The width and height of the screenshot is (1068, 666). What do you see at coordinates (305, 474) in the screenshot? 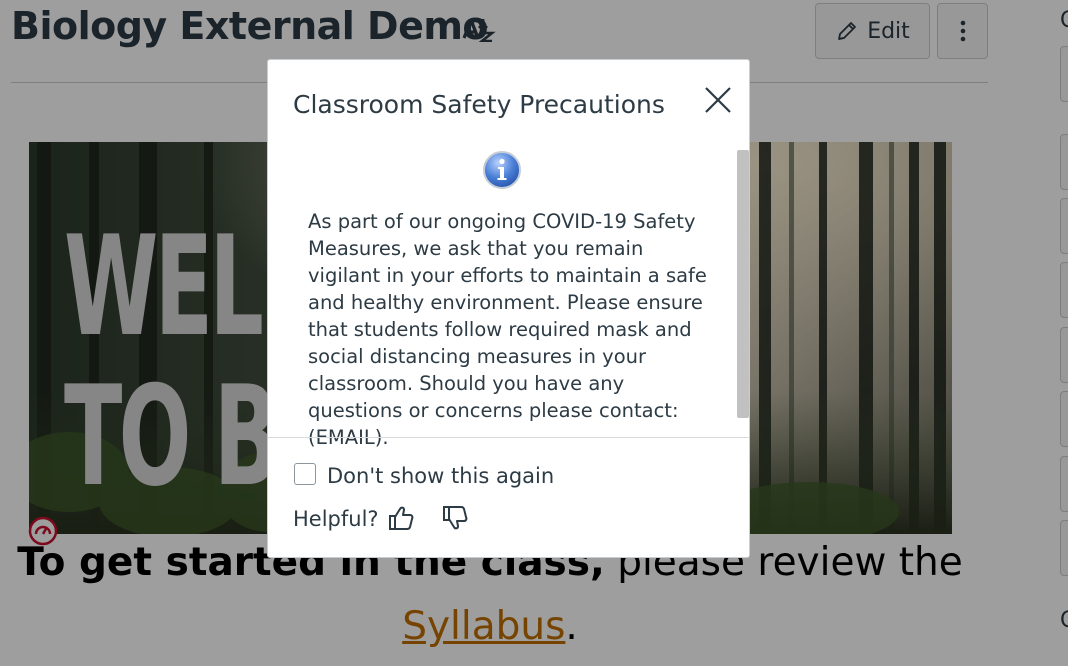
I see `dont-show-again-checkbox` at bounding box center [305, 474].